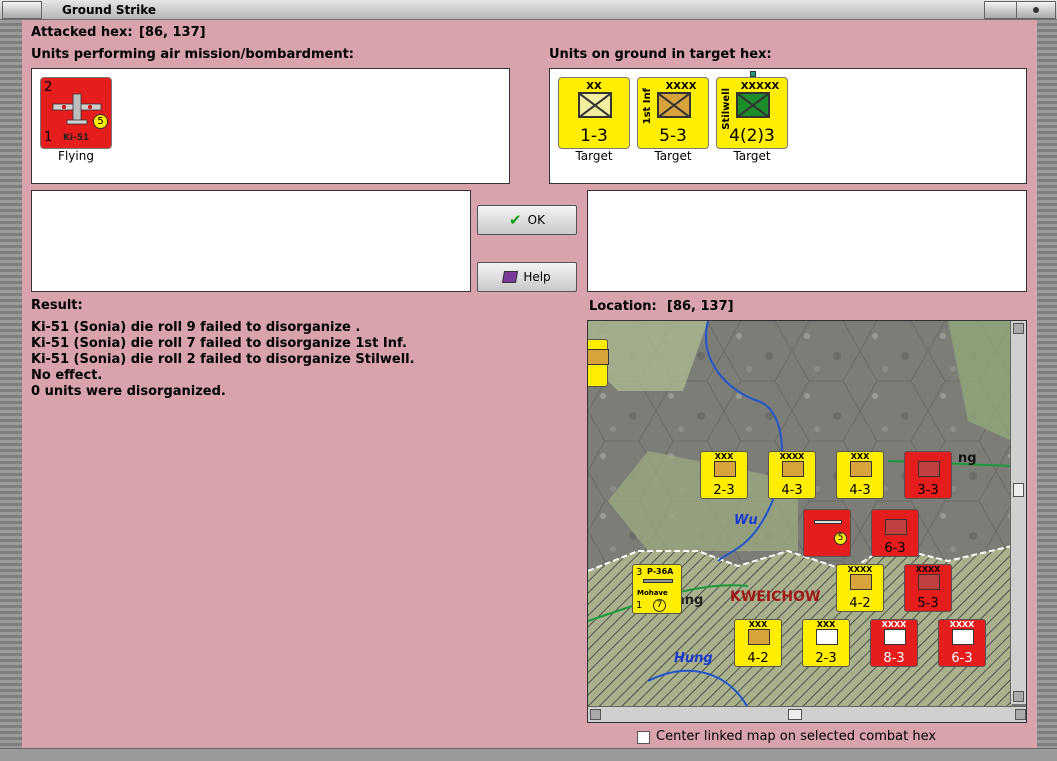 The width and height of the screenshot is (1057, 761). Describe the element at coordinates (643, 737) in the screenshot. I see `center-map-checkbox` at that location.